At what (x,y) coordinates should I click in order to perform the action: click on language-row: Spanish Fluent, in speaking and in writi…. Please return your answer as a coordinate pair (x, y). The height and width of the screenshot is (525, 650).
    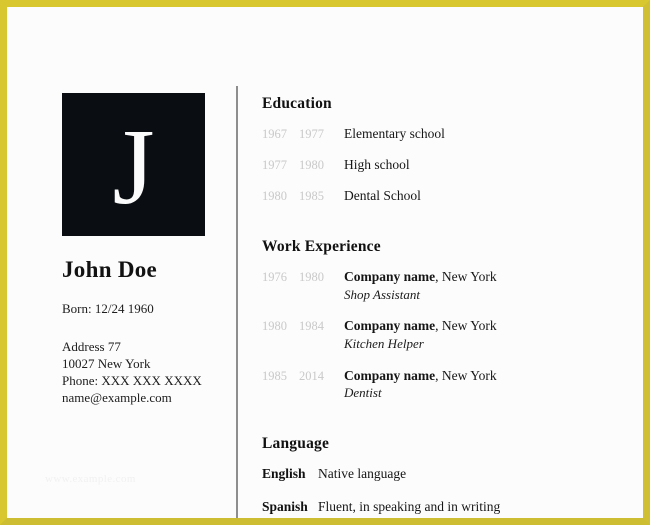
    Looking at the image, I should click on (452, 507).